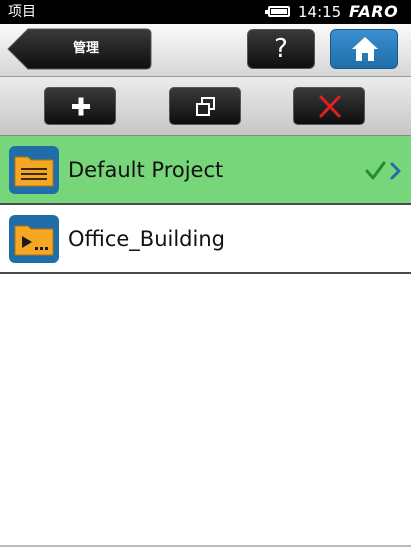 The width and height of the screenshot is (411, 547). I want to click on help-button: ?, so click(281, 49).